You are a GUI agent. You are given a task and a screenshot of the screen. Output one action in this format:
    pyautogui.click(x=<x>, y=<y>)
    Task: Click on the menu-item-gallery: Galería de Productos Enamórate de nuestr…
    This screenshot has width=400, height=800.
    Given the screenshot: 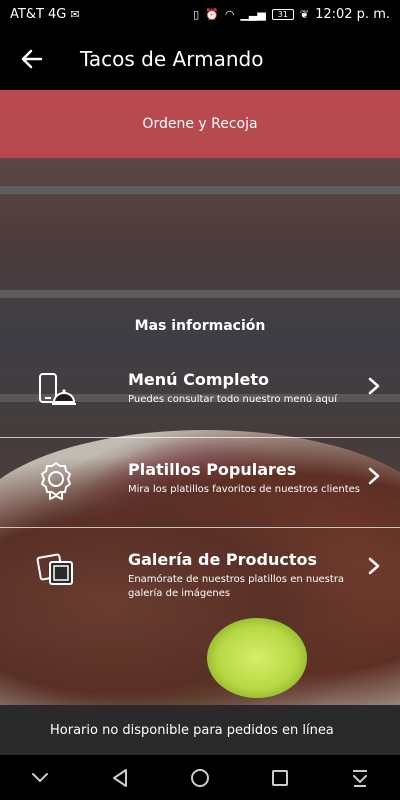 What is the action you would take?
    pyautogui.click(x=200, y=573)
    